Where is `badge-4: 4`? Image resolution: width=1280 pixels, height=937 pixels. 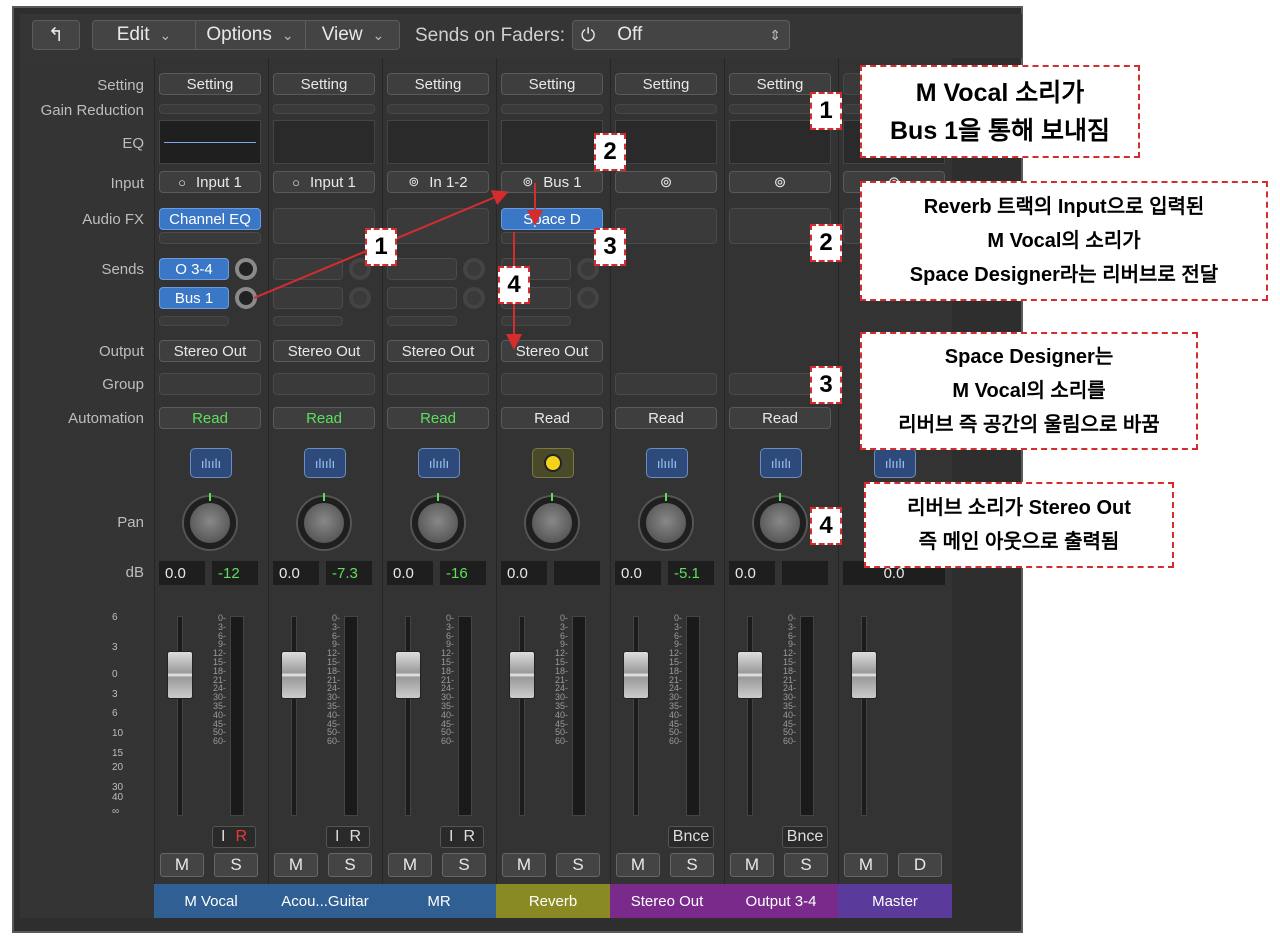
badge-4: 4 is located at coordinates (514, 285).